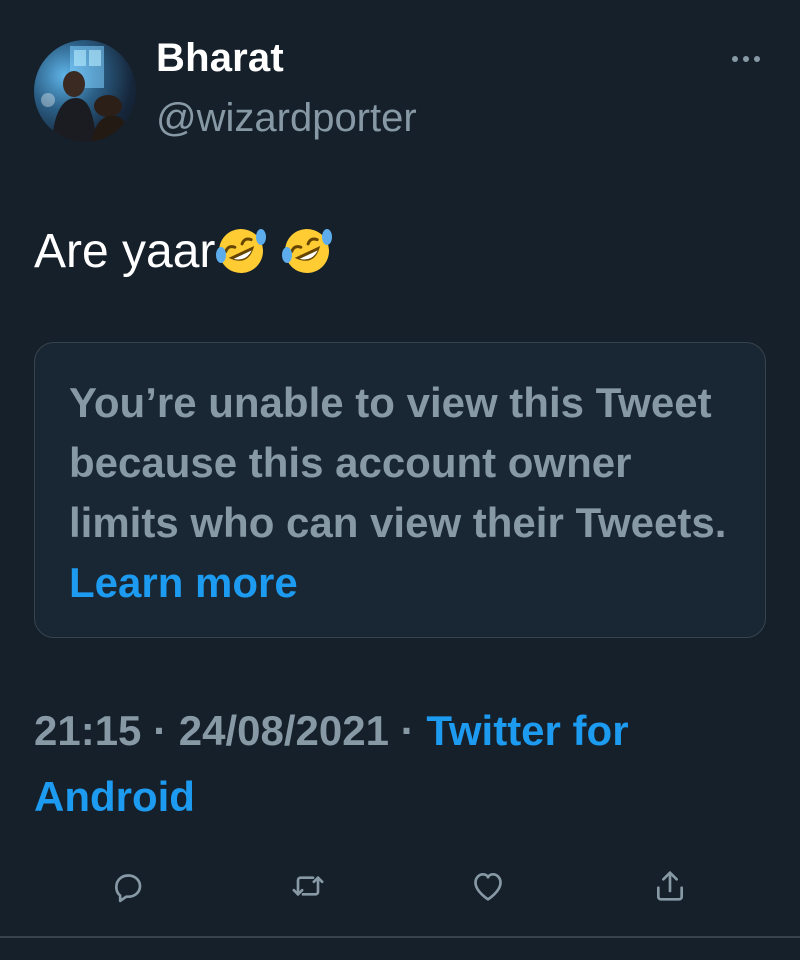  I want to click on reply-icon, so click(128, 888).